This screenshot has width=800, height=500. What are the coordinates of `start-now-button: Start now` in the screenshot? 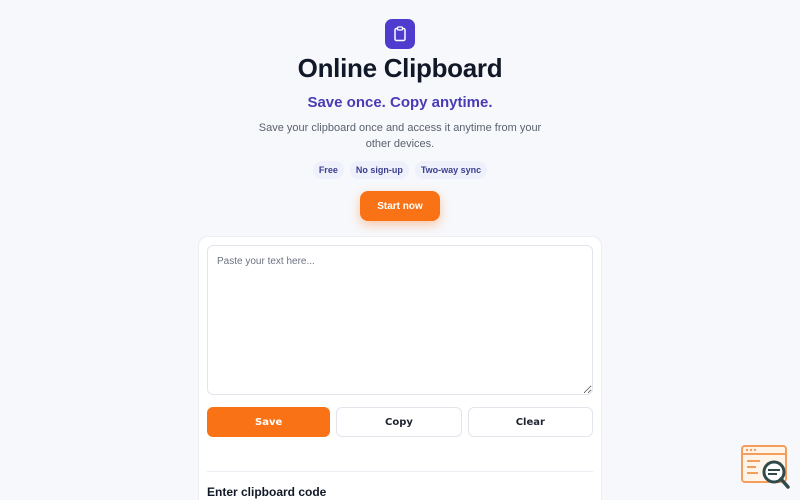 It's located at (400, 206).